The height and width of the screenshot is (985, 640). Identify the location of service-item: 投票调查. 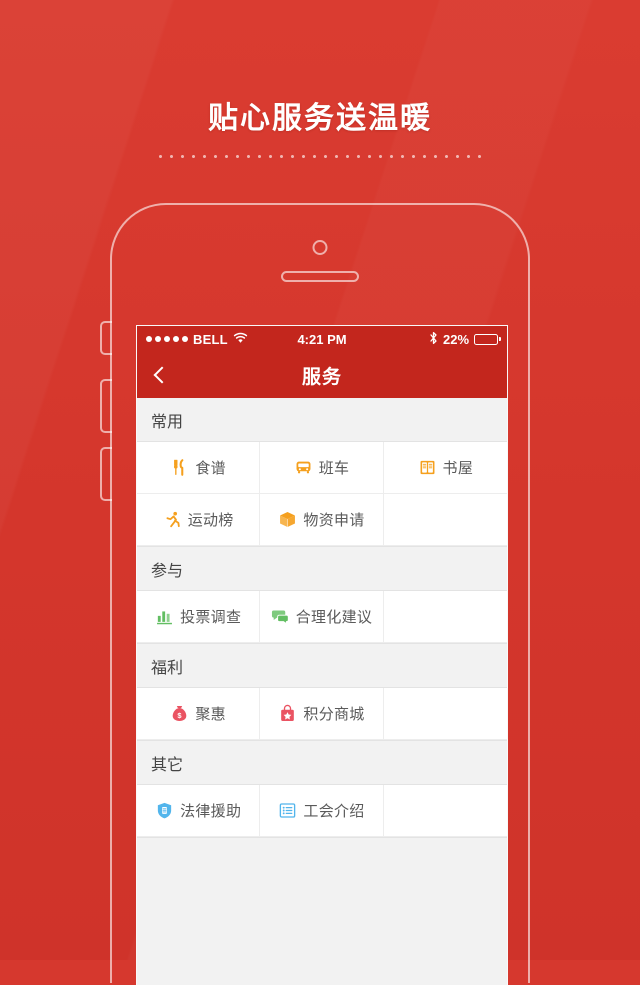
(199, 617).